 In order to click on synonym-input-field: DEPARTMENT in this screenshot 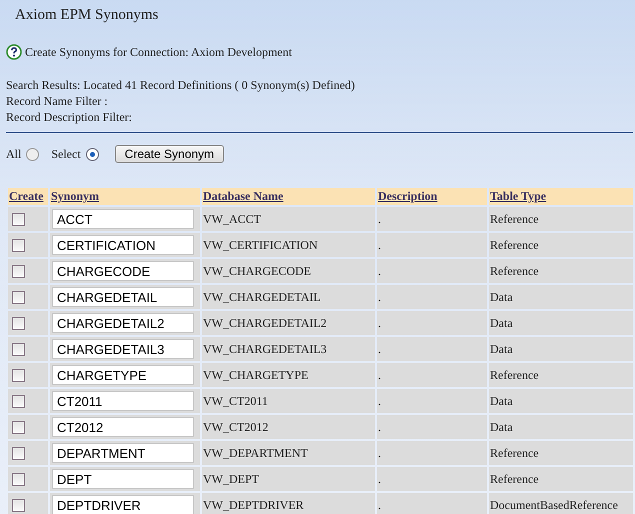, I will do `click(123, 453)`.